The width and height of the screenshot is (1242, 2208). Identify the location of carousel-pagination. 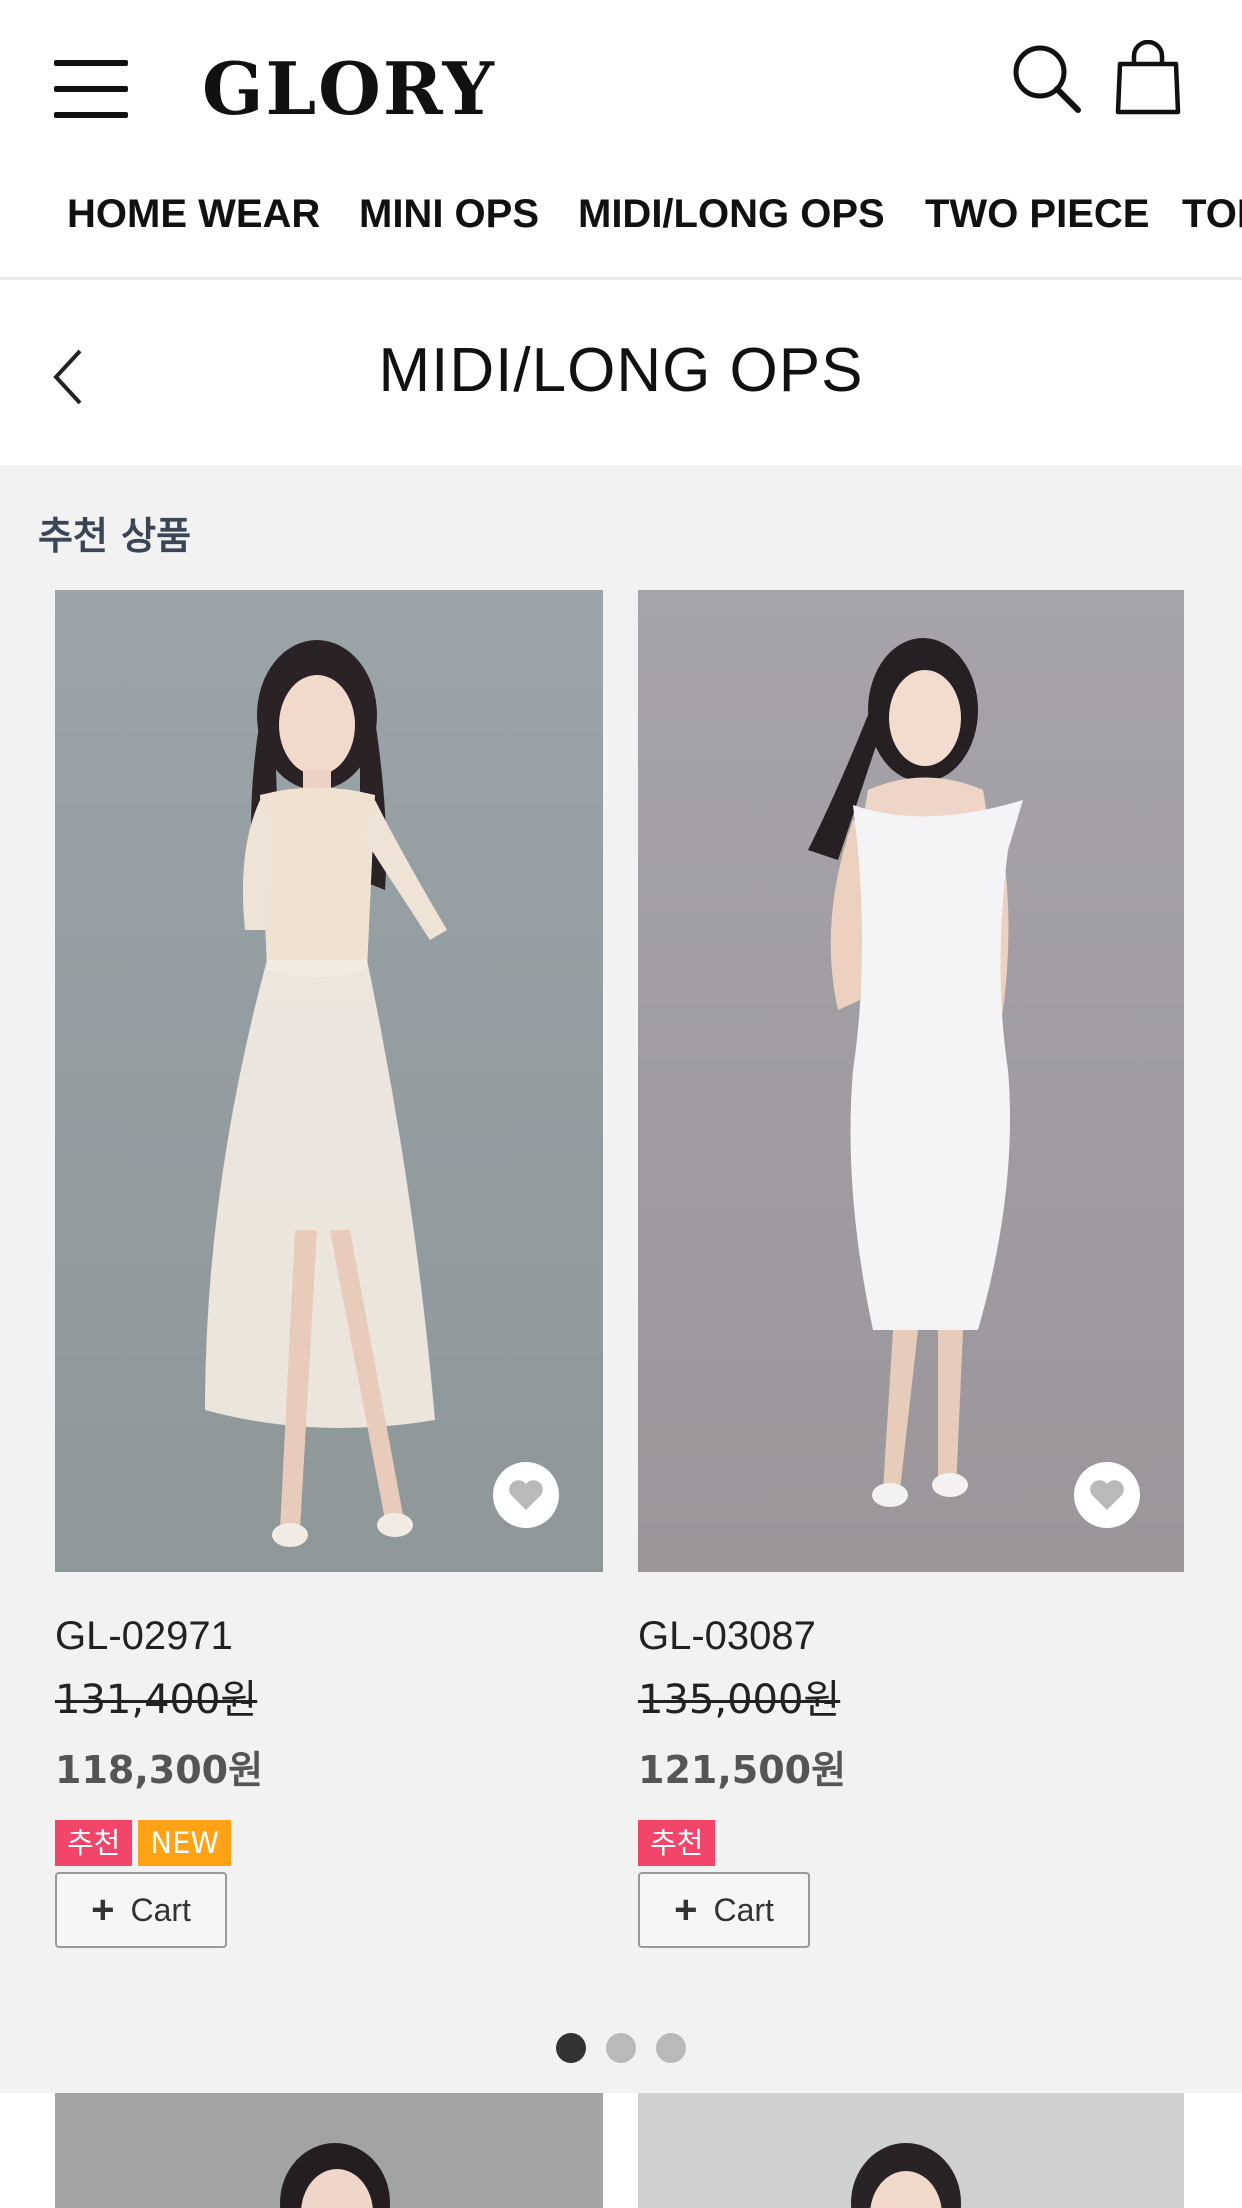
(621, 2048).